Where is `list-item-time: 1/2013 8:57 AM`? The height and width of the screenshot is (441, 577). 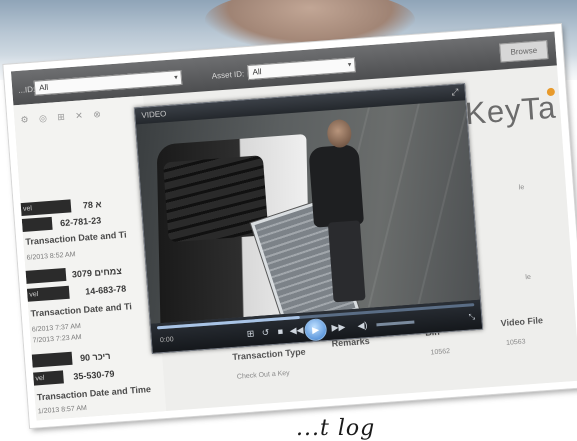
list-item-time: 1/2013 8:57 AM is located at coordinates (62, 410).